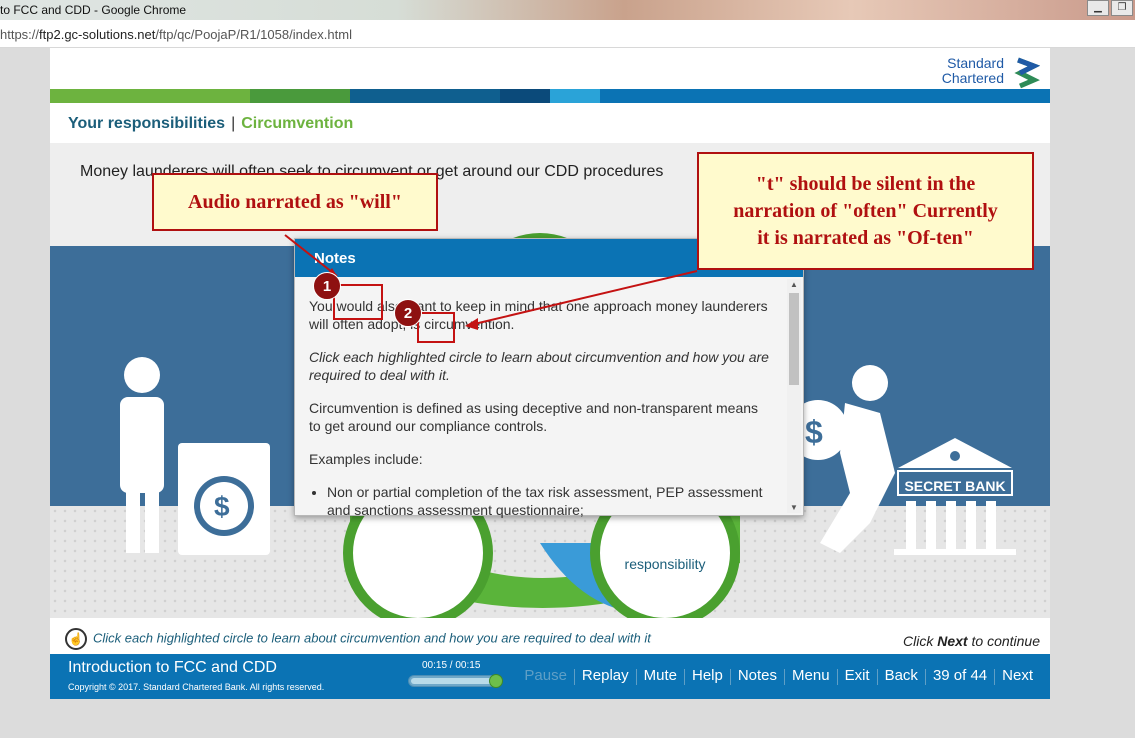 The image size is (1135, 738). What do you see at coordinates (811, 676) in the screenshot?
I see `menu-button: Menu` at bounding box center [811, 676].